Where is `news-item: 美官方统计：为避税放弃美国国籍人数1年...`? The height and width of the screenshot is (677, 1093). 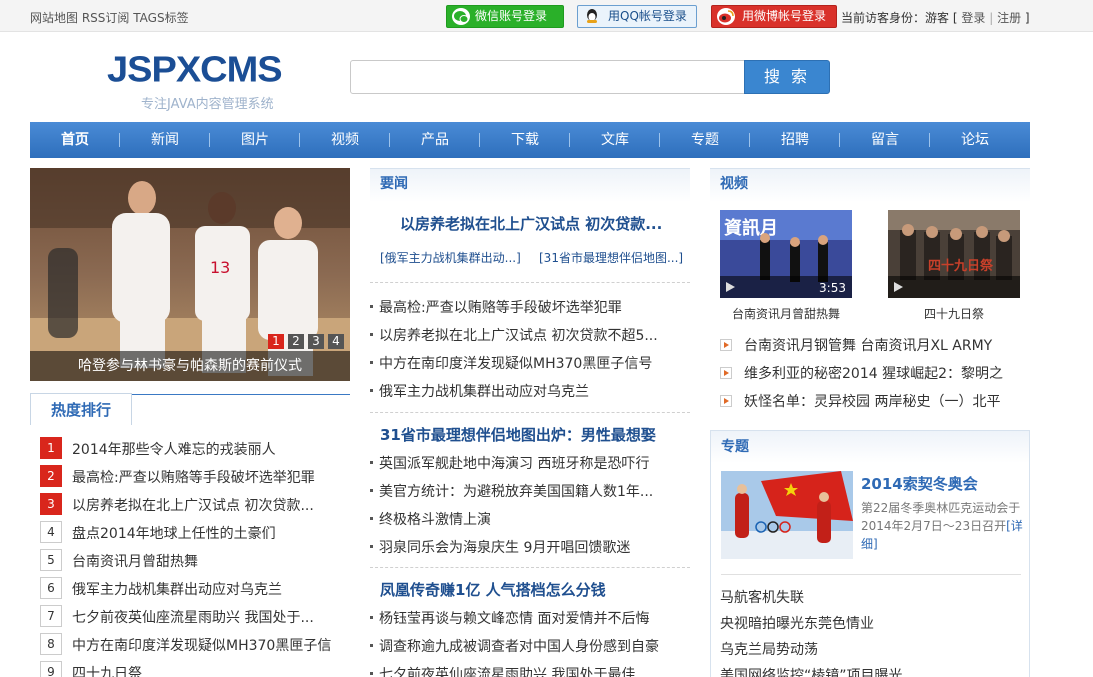 news-item: 美官方统计：为避税放弃美国国籍人数1年... is located at coordinates (511, 491).